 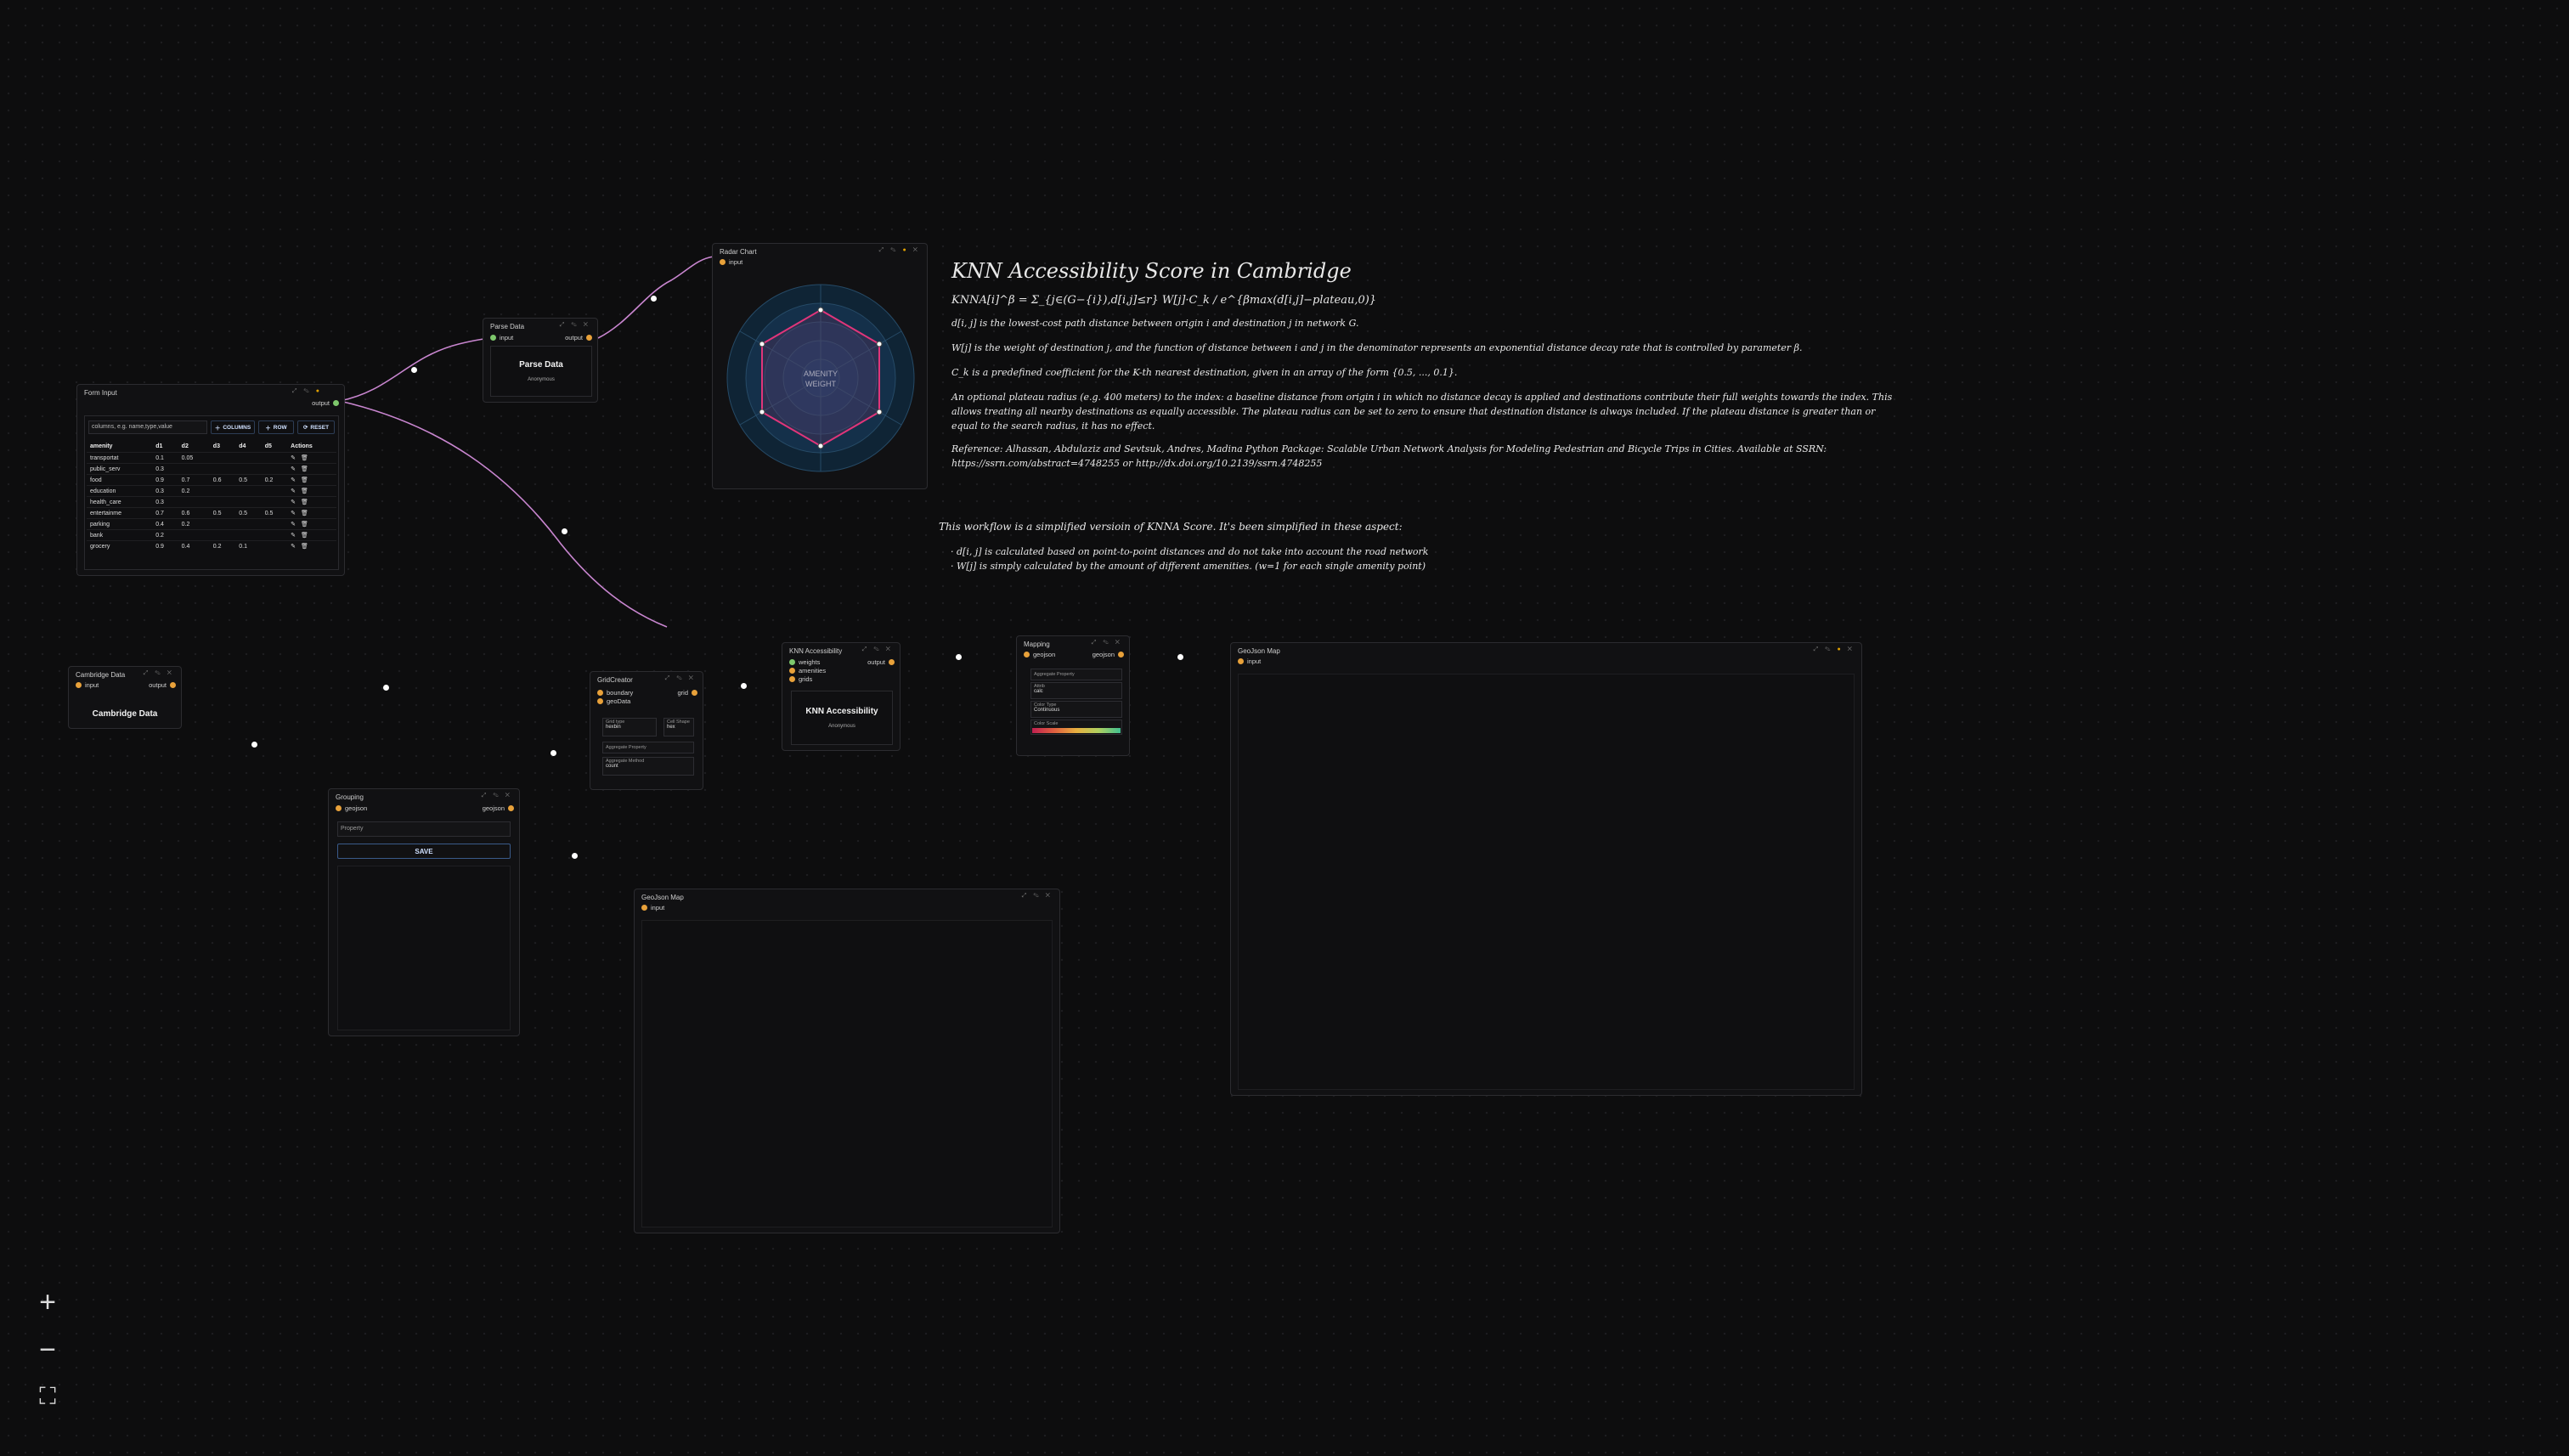 I want to click on table-row: public_serv 0.3 ✎ 🗑, so click(x=212, y=469).